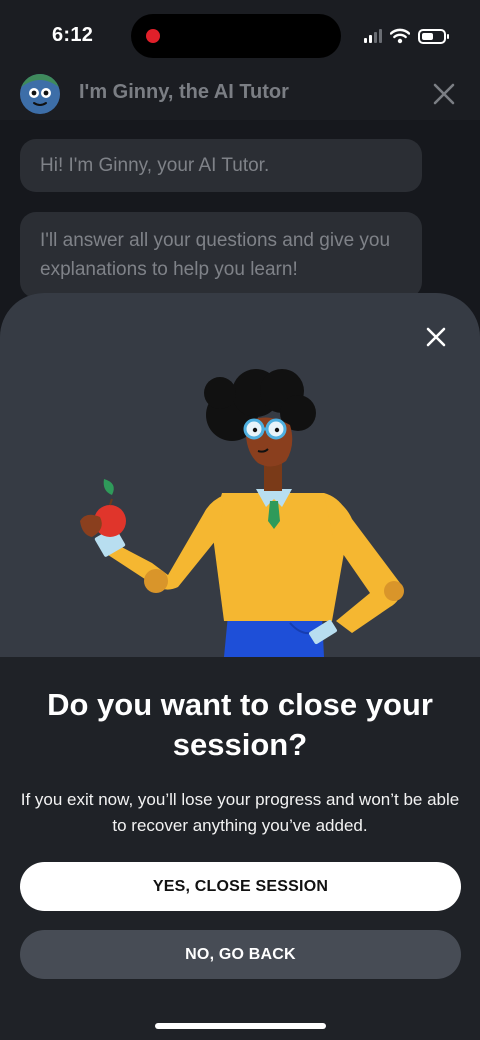 The height and width of the screenshot is (1040, 480). Describe the element at coordinates (240, 886) in the screenshot. I see `yes-close-session-button: YES, CLOSE SESSION` at that location.